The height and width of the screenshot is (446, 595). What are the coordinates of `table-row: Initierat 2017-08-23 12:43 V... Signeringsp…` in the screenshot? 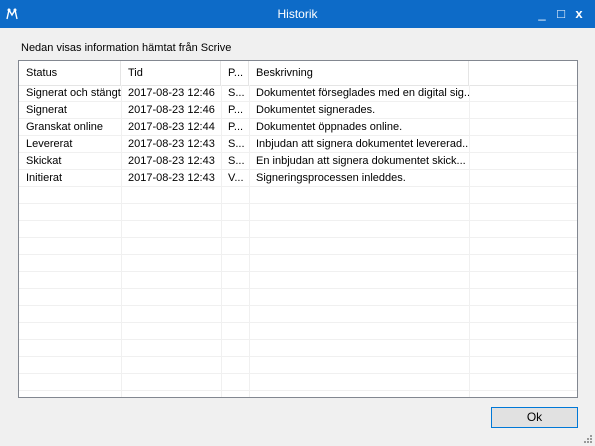 It's located at (298, 178).